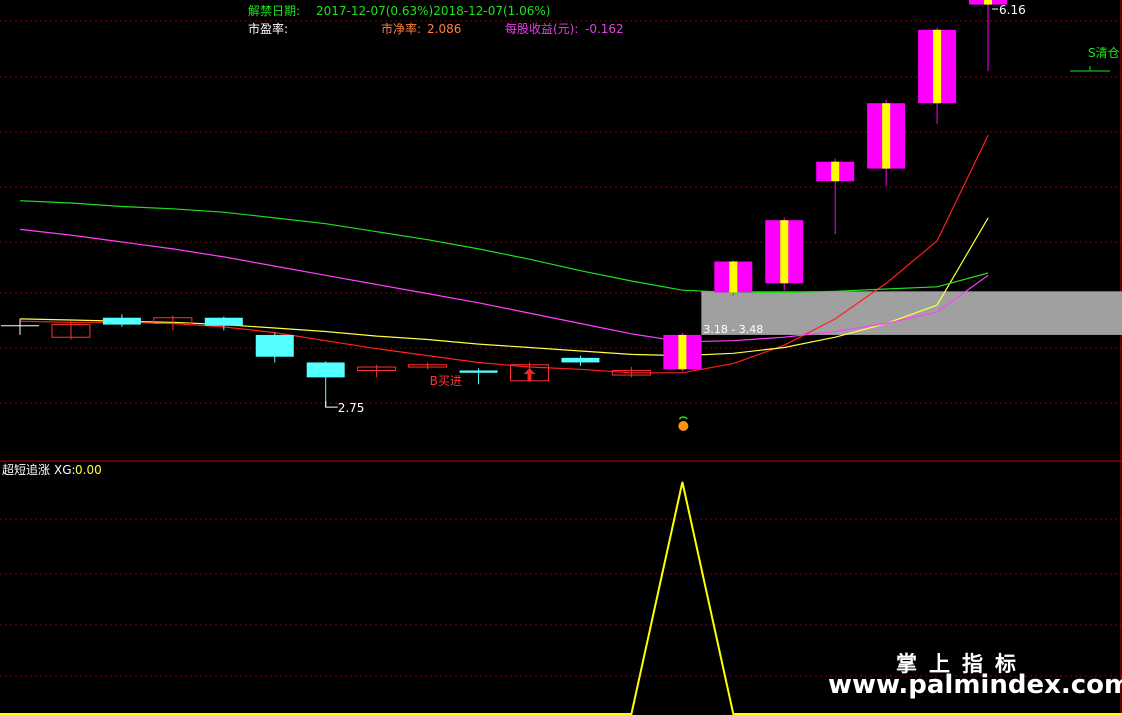  Describe the element at coordinates (529, 374) in the screenshot. I see `buy-arrow-icon` at that location.